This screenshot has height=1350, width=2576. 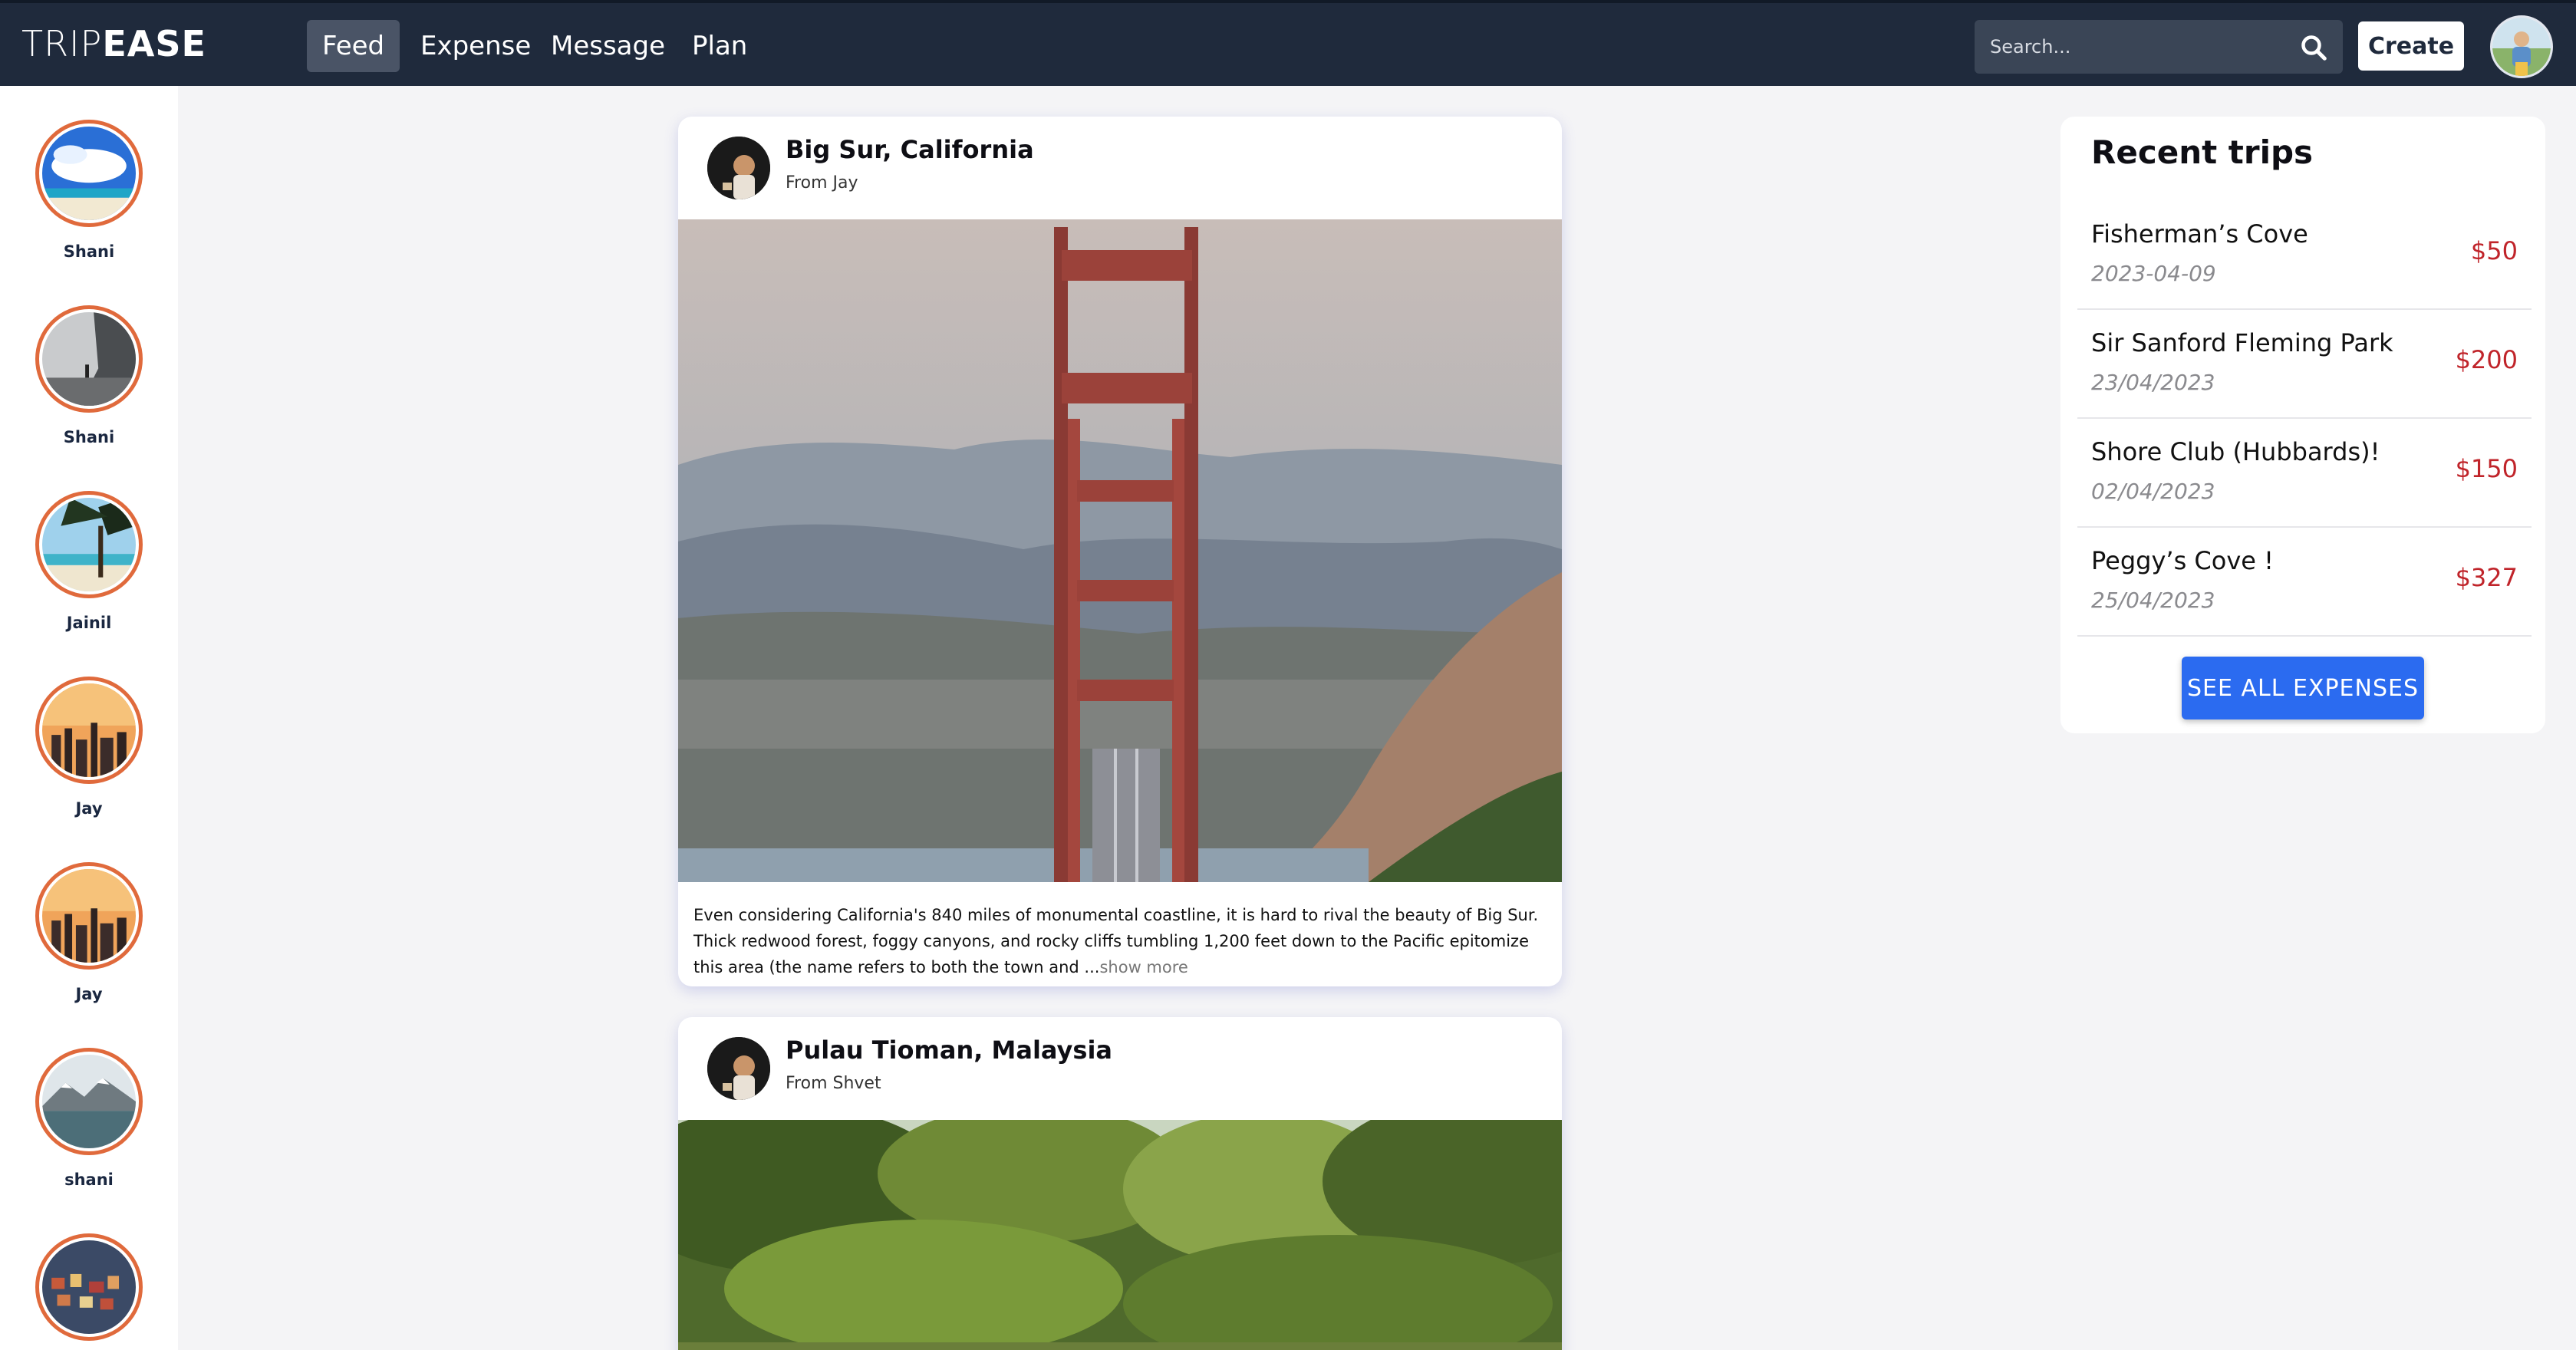 I want to click on trip-amount: $327, so click(x=2486, y=577).